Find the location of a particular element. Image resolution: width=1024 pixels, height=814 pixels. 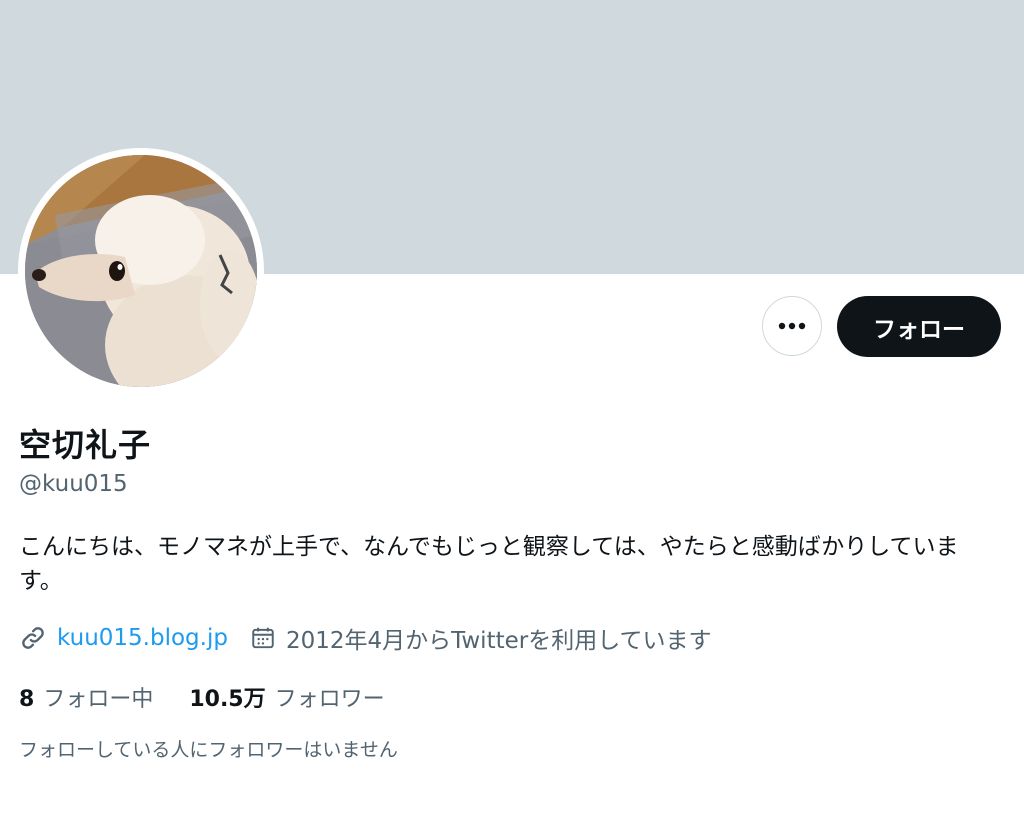

avatar-photo is located at coordinates (141, 271).